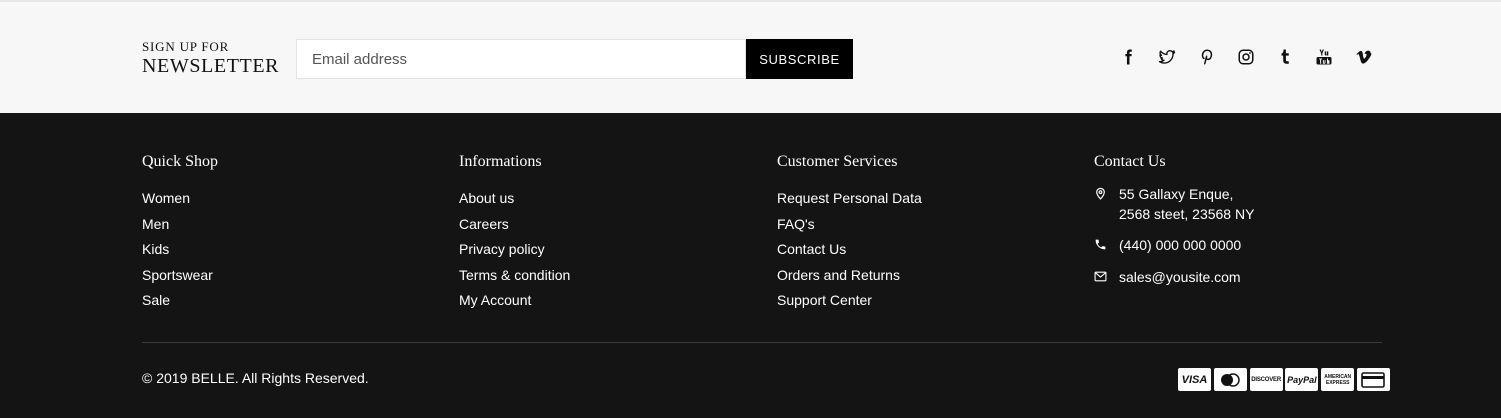 This screenshot has height=418, width=1501. Describe the element at coordinates (849, 250) in the screenshot. I see `footer-link: Contact Us` at that location.